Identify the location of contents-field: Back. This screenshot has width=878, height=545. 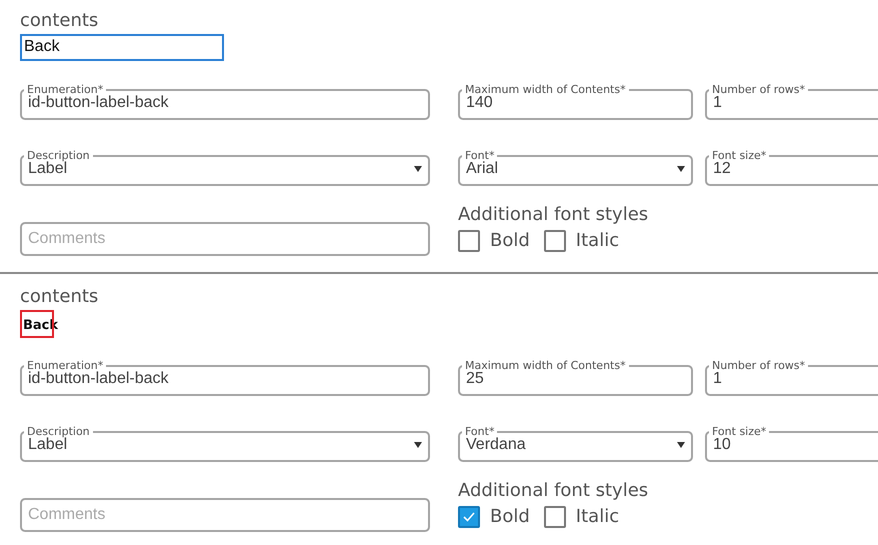
(122, 47).